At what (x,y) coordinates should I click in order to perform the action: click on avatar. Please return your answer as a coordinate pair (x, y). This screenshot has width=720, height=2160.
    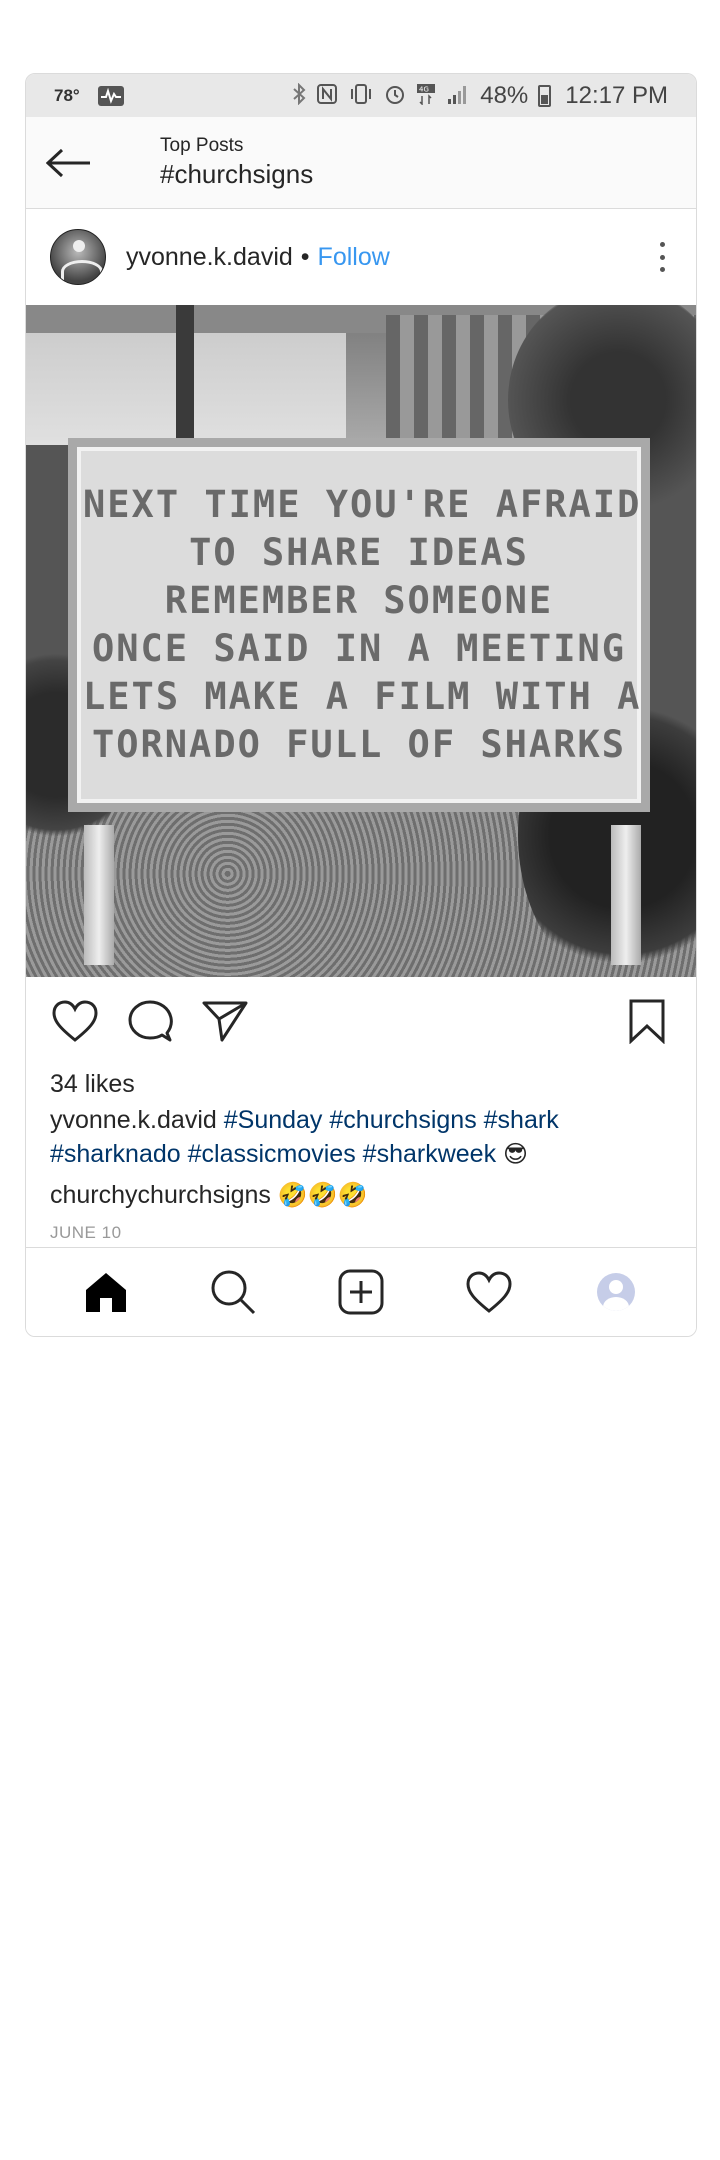
    Looking at the image, I should click on (78, 257).